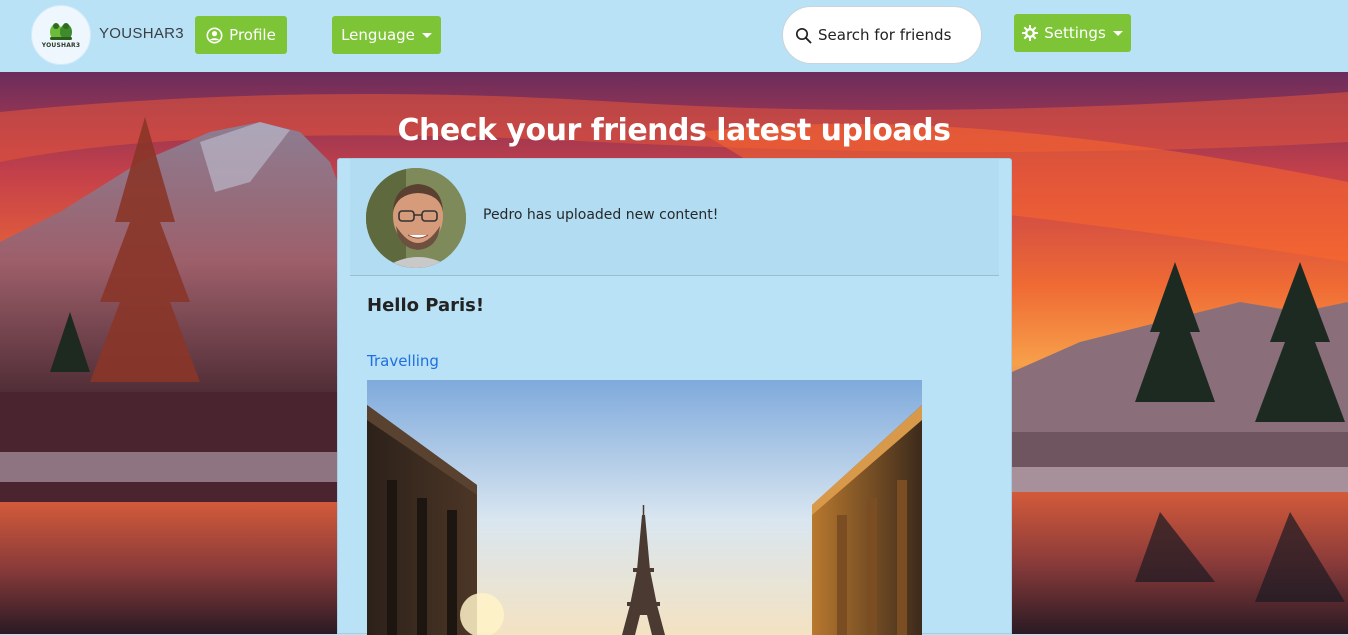 Image resolution: width=1348 pixels, height=635 pixels. Describe the element at coordinates (674, 130) in the screenshot. I see `page-heading: Check your friends latest uploads` at that location.